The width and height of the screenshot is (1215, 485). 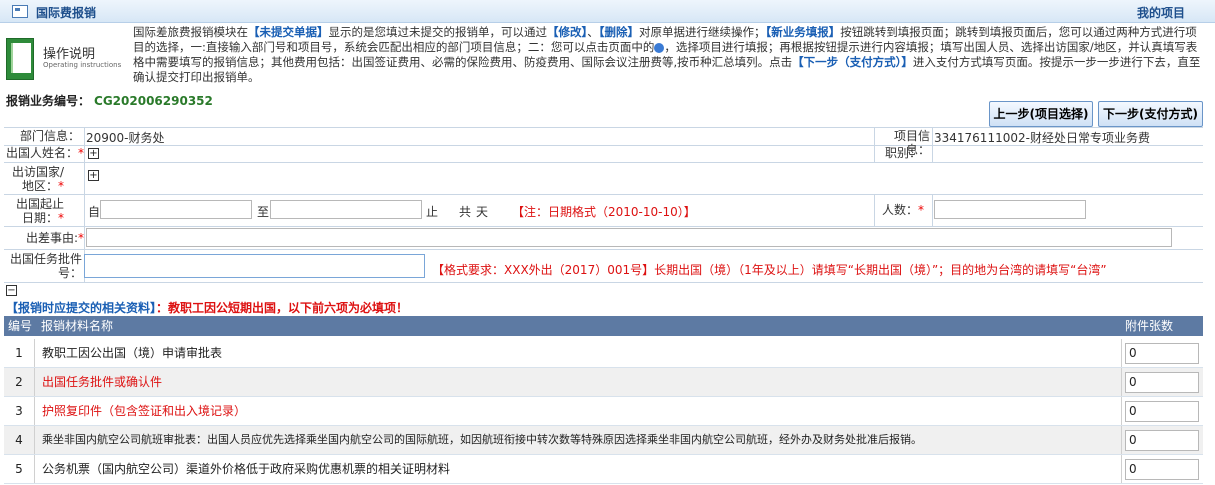 I want to click on add-person-icon: +, so click(x=93, y=153).